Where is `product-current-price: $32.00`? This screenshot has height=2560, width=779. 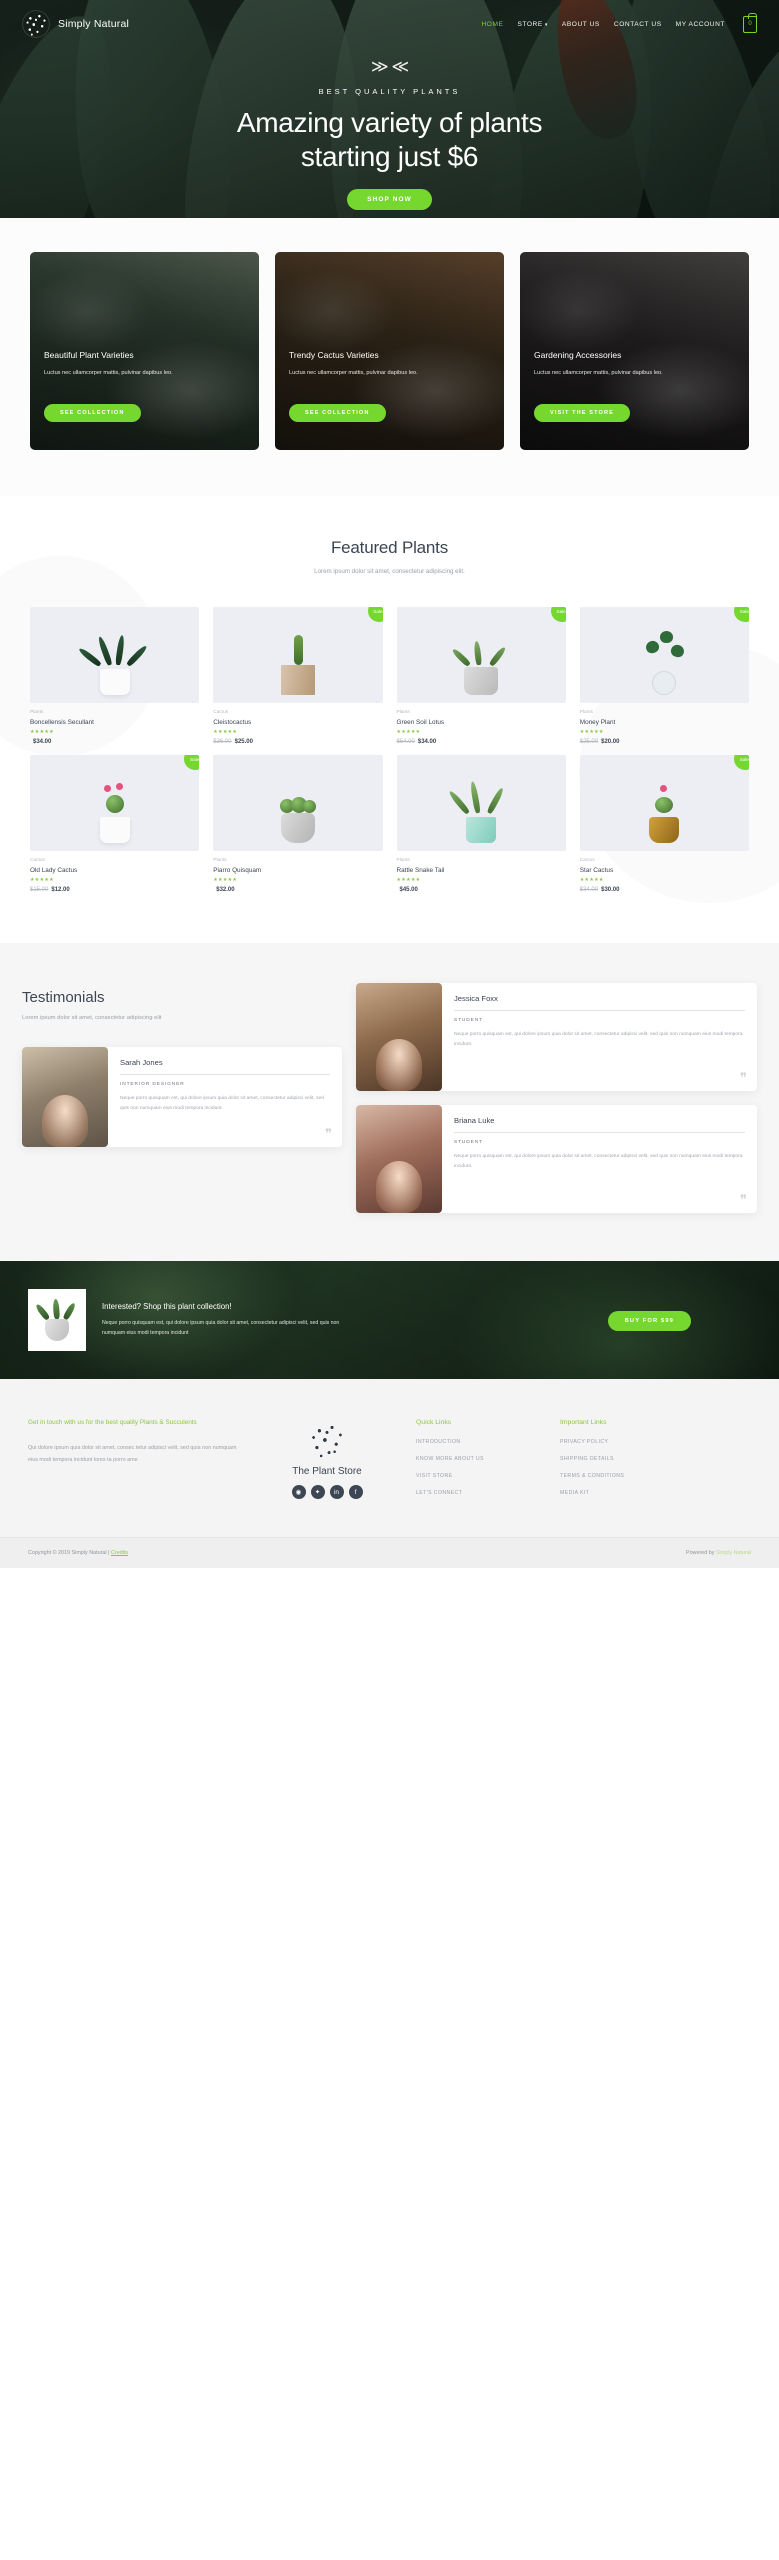 product-current-price: $32.00 is located at coordinates (225, 890).